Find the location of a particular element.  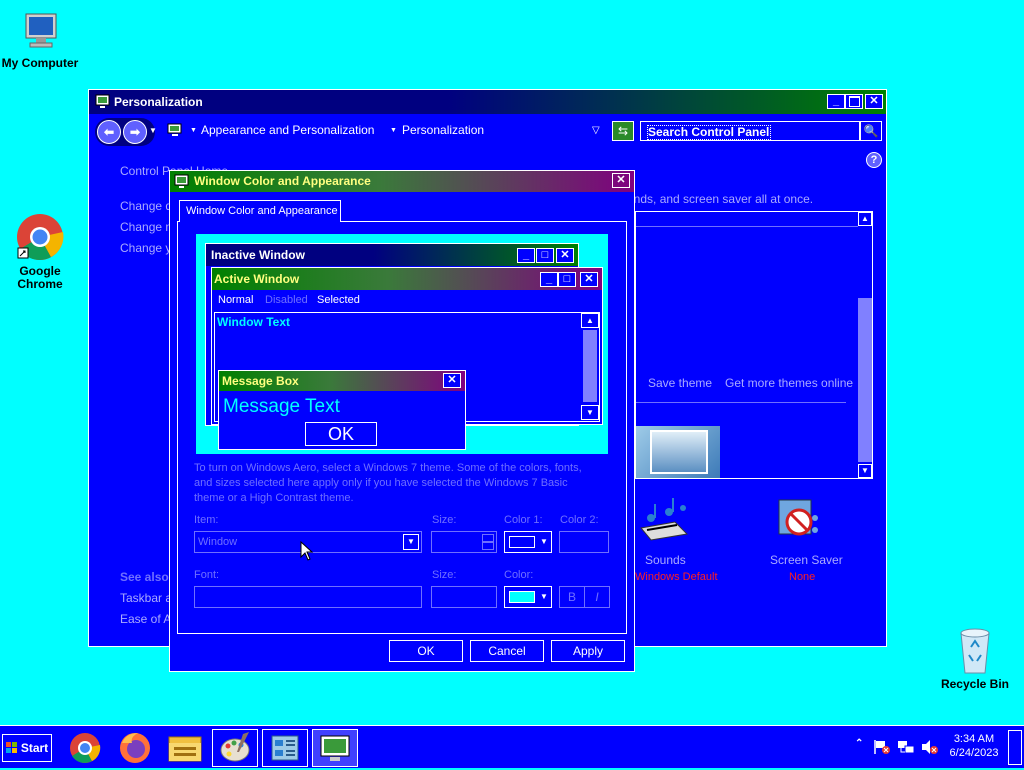

color1-dropdown-icon: ▼ is located at coordinates (544, 541).